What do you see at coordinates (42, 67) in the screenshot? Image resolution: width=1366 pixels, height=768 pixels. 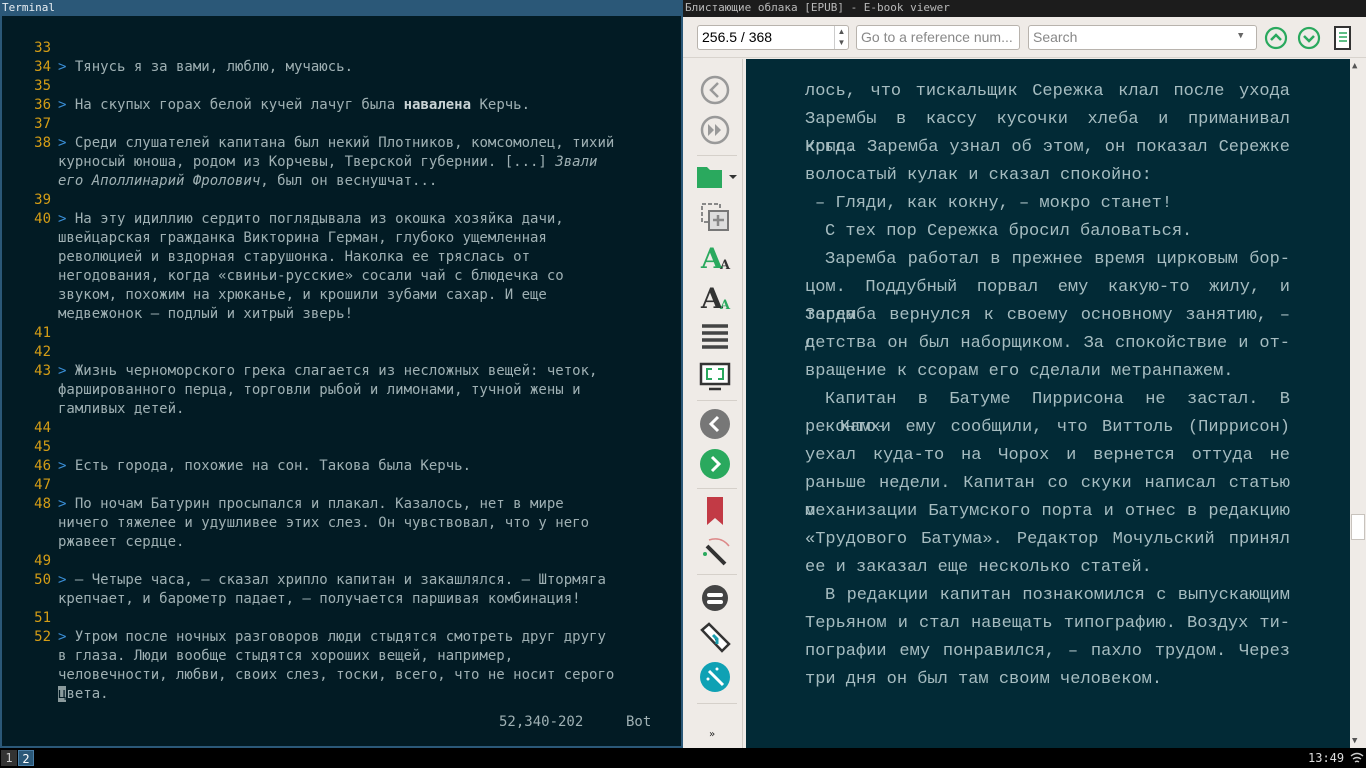 I see `line-number: 34` at bounding box center [42, 67].